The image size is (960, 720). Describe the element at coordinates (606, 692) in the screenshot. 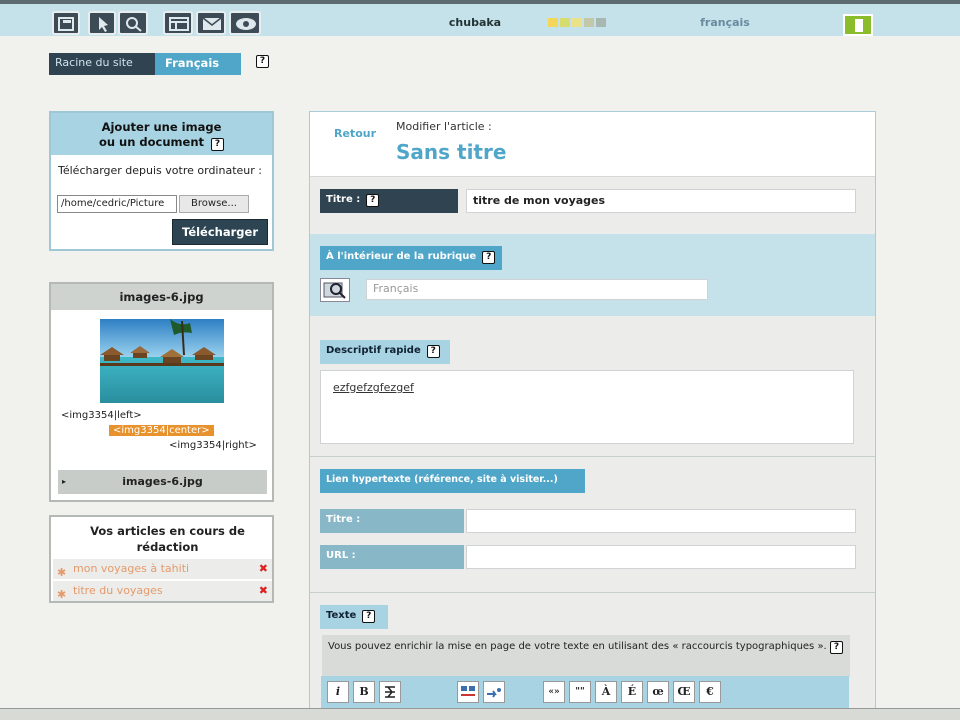

I see `a-grave-button: À` at that location.